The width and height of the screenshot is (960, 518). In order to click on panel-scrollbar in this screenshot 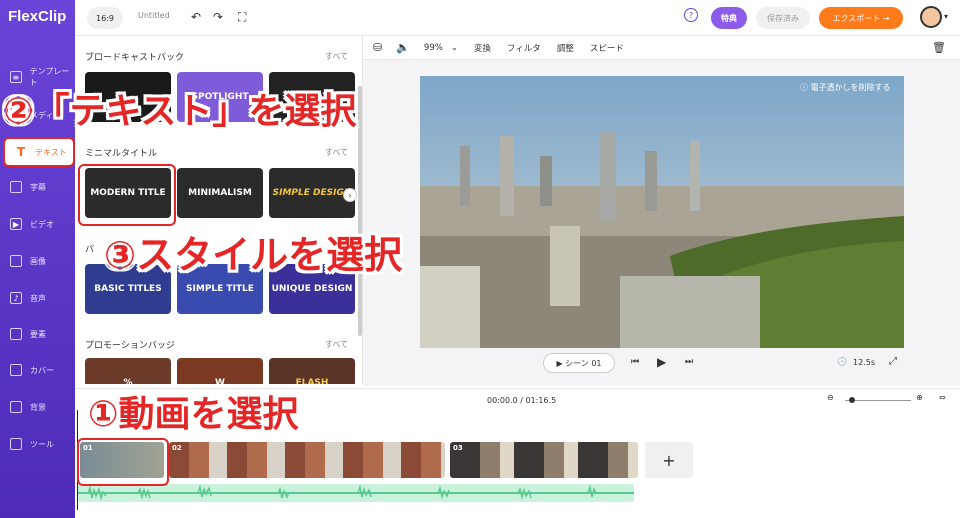, I will do `click(360, 211)`.